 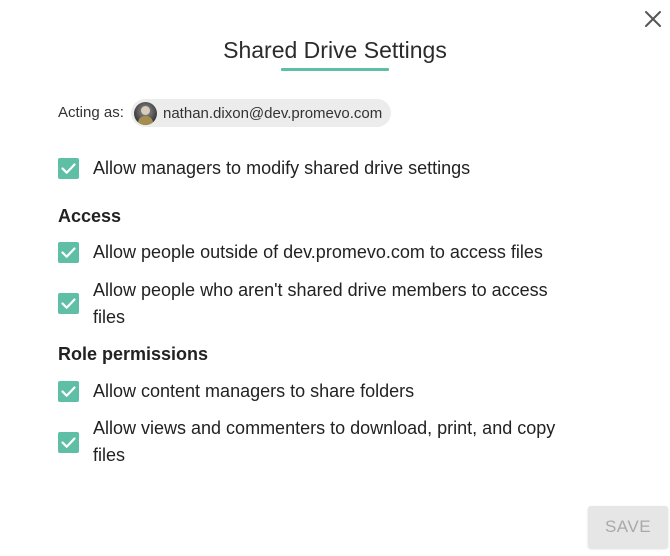 I want to click on access-heading: Access, so click(x=90, y=216).